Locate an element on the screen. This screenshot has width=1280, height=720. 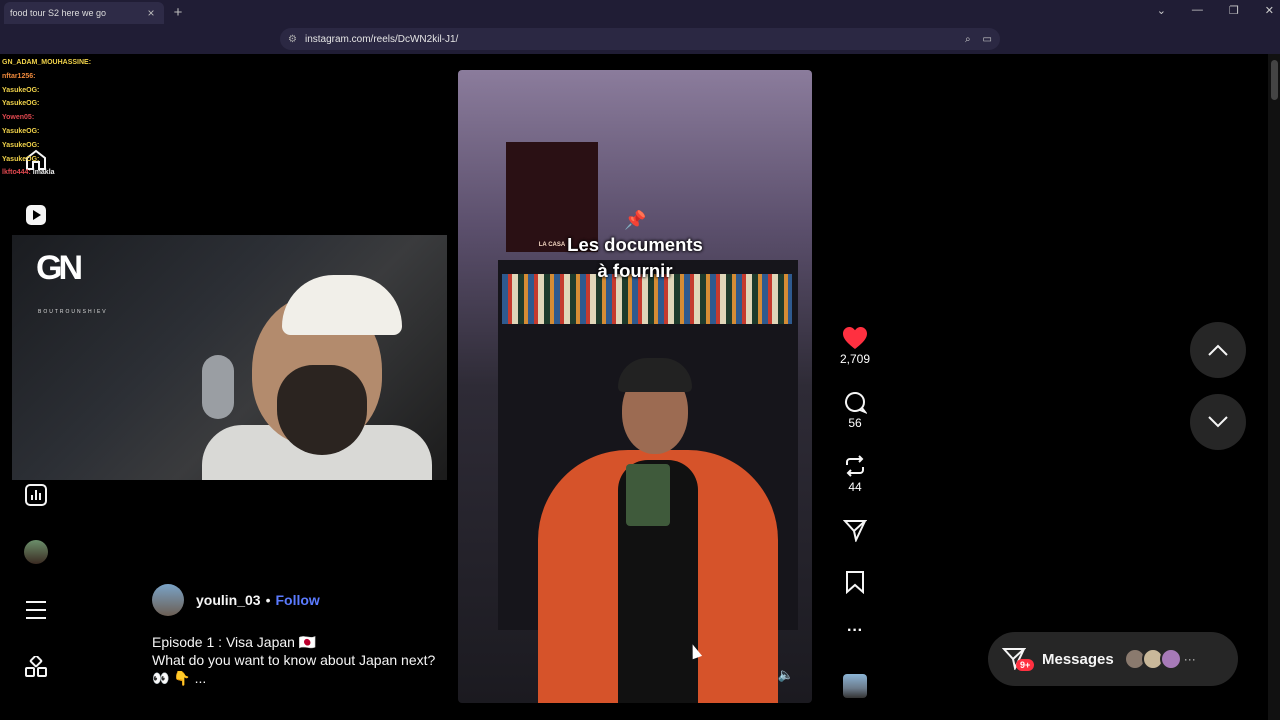
microphone is located at coordinates (218, 387).